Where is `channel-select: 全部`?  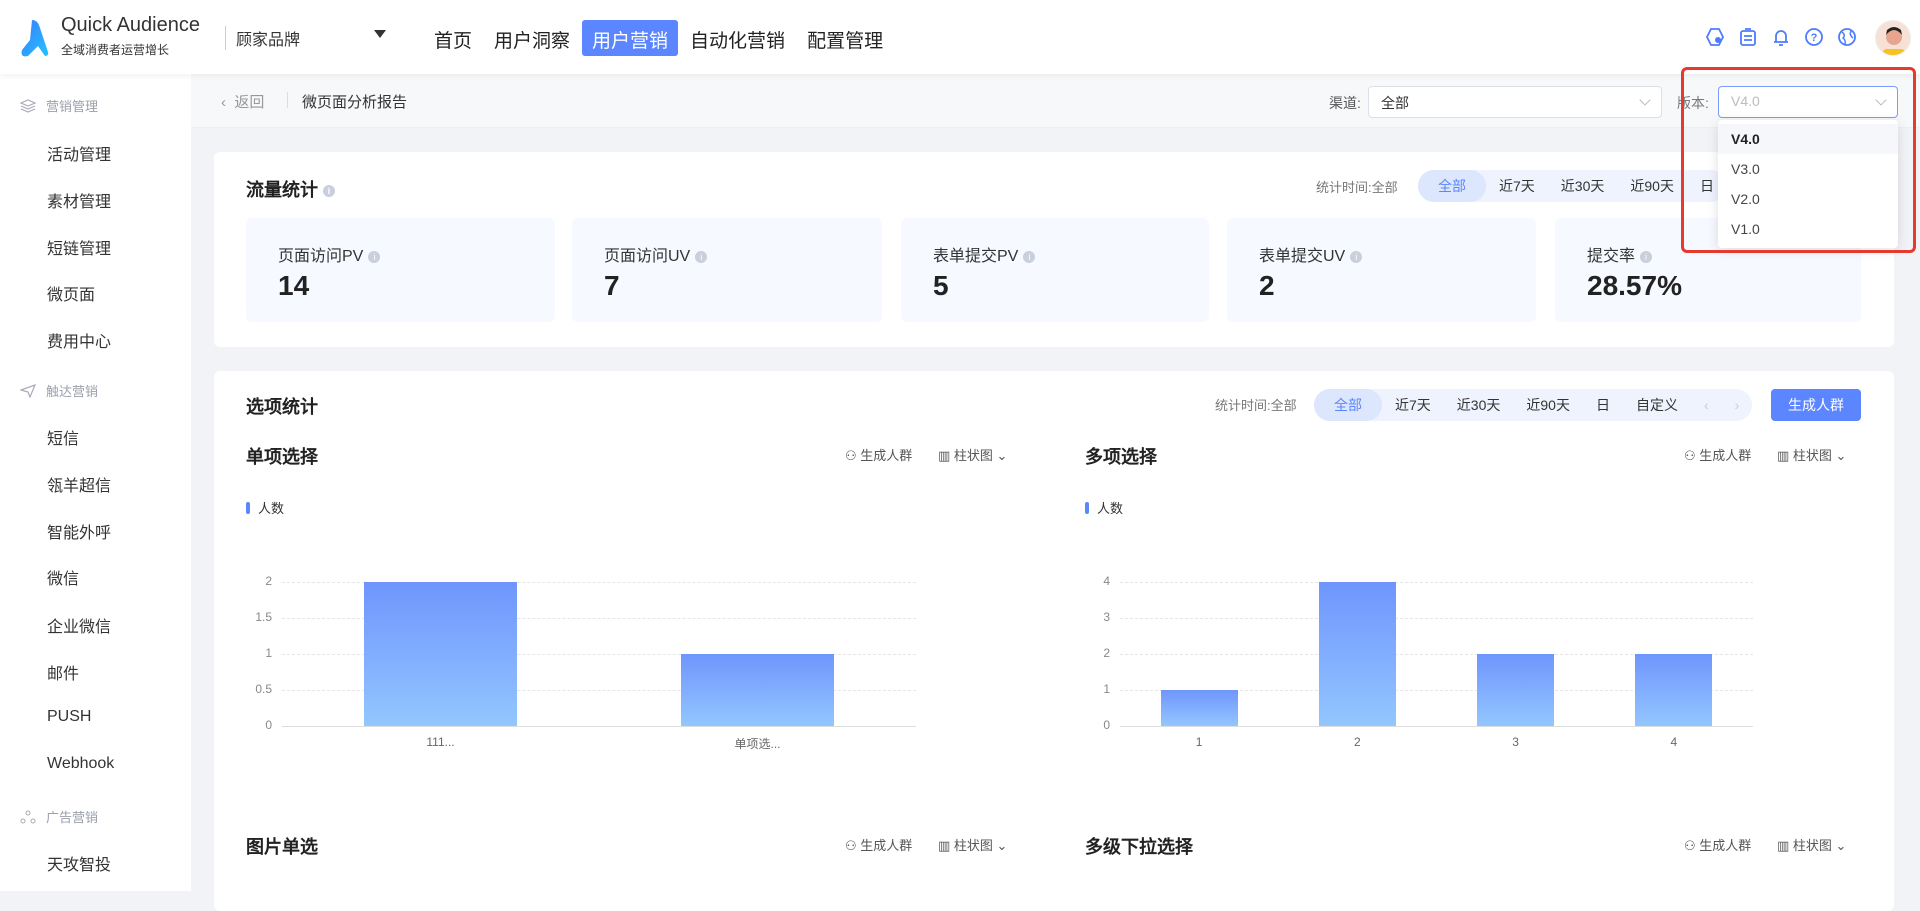 channel-select: 全部 is located at coordinates (1515, 102).